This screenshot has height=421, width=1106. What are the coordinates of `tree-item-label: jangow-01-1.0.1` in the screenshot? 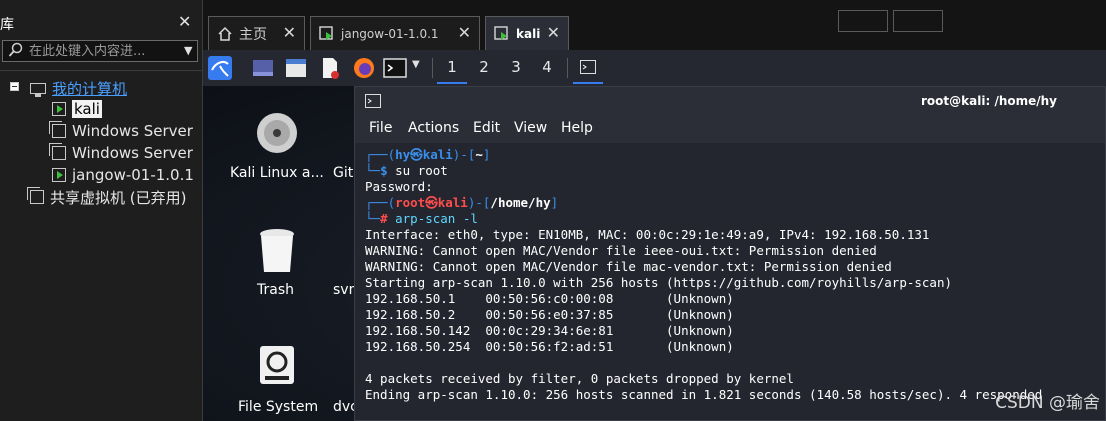 It's located at (133, 175).